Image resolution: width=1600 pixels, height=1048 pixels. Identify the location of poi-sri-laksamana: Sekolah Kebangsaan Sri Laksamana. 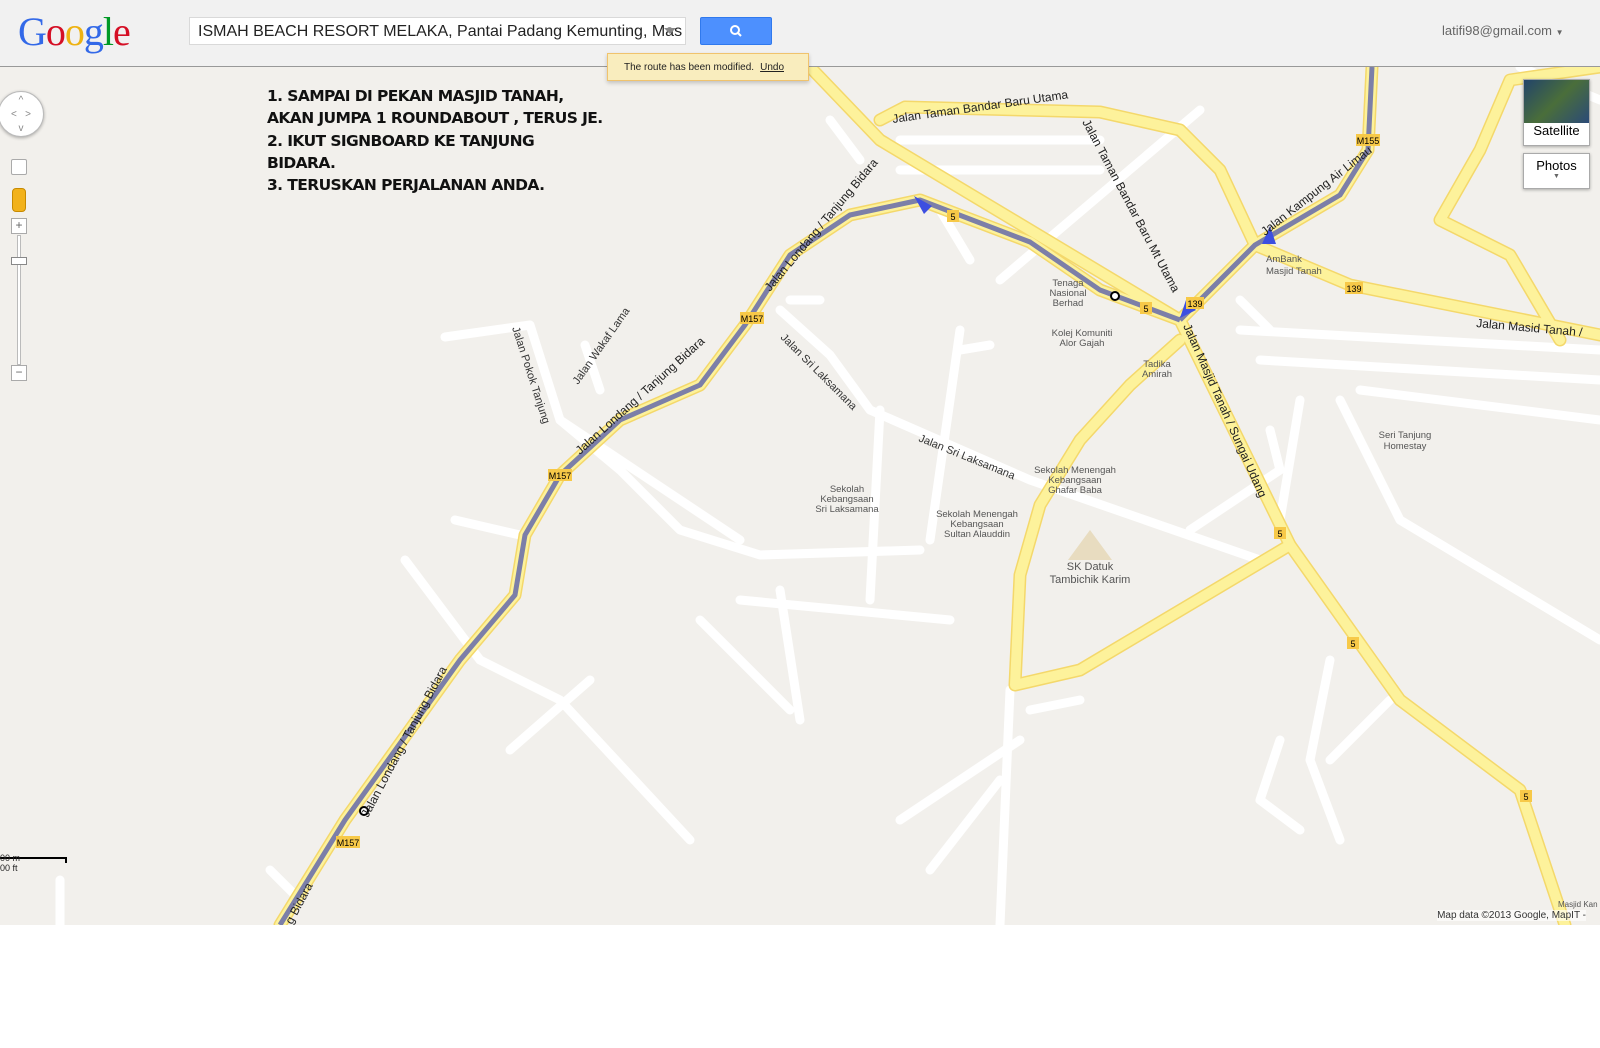
(847, 499).